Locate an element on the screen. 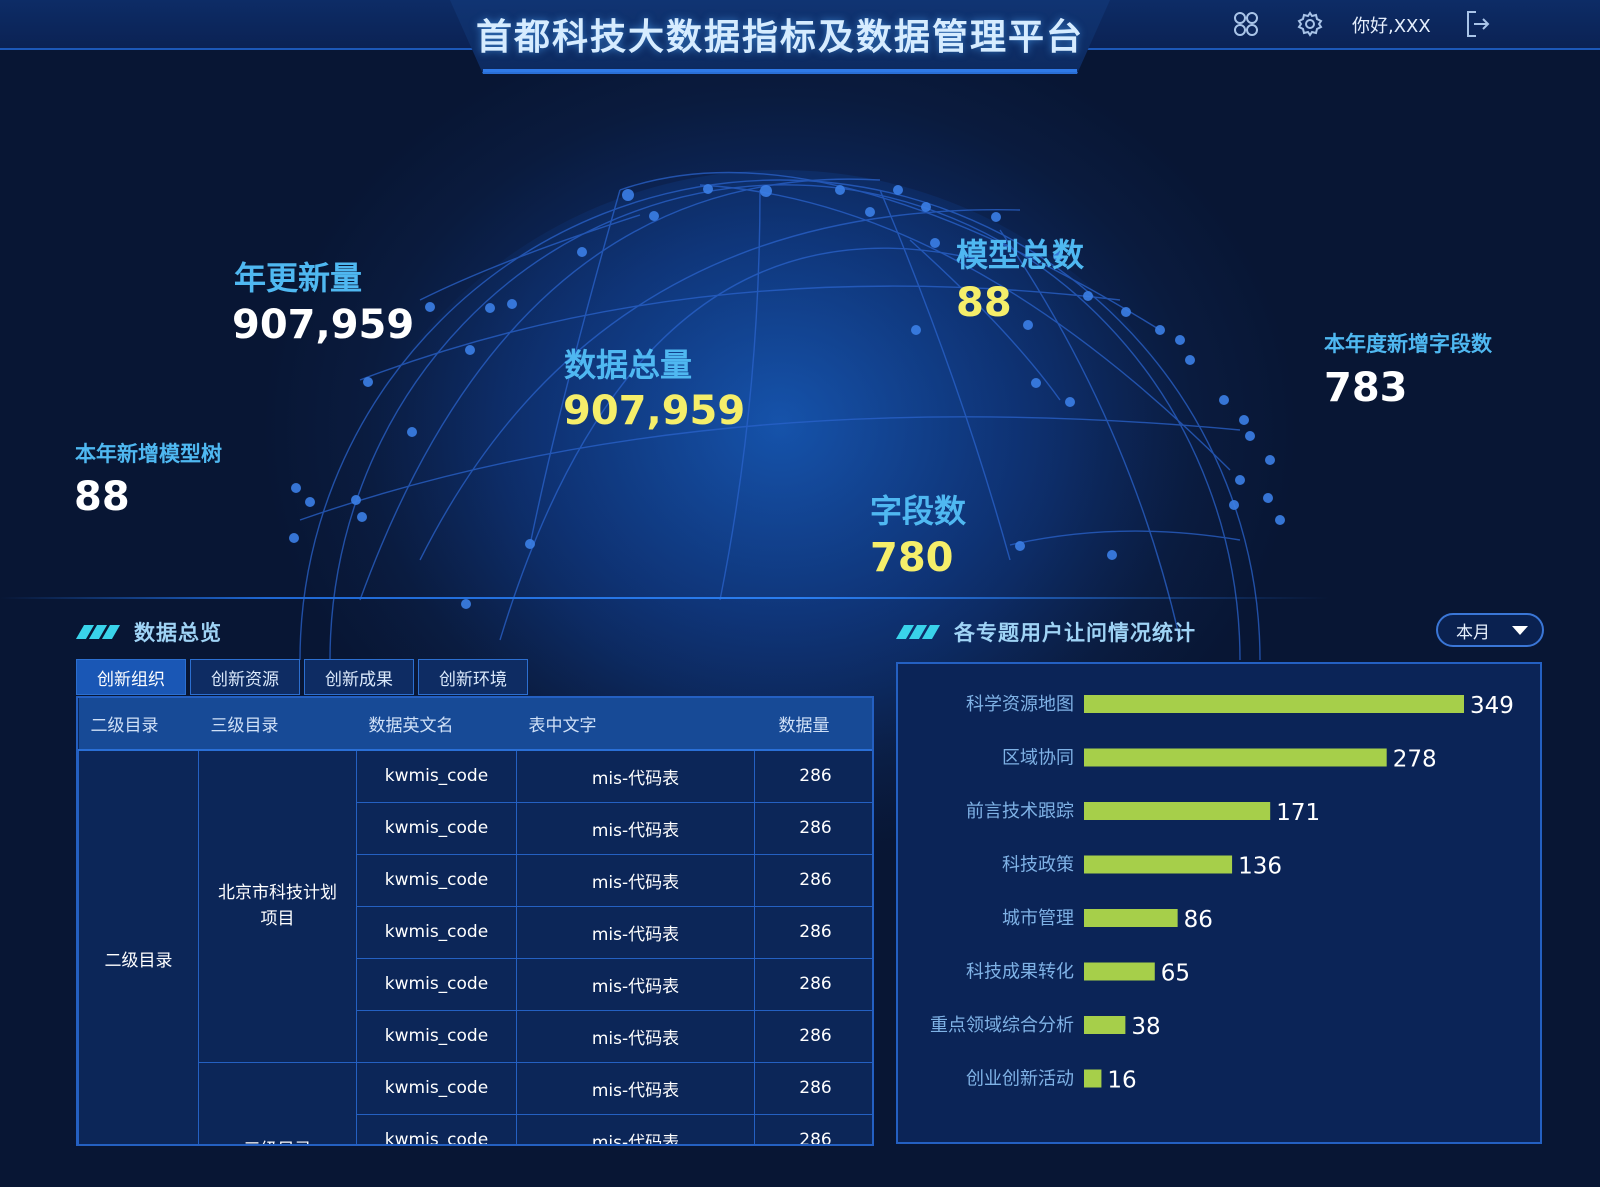  settings-icon is located at coordinates (1310, 24).